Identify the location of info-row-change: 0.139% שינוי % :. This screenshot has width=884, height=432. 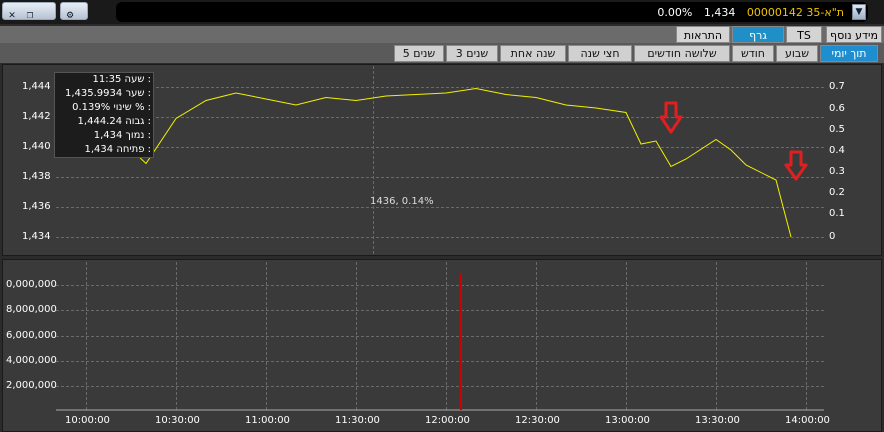
(111, 107).